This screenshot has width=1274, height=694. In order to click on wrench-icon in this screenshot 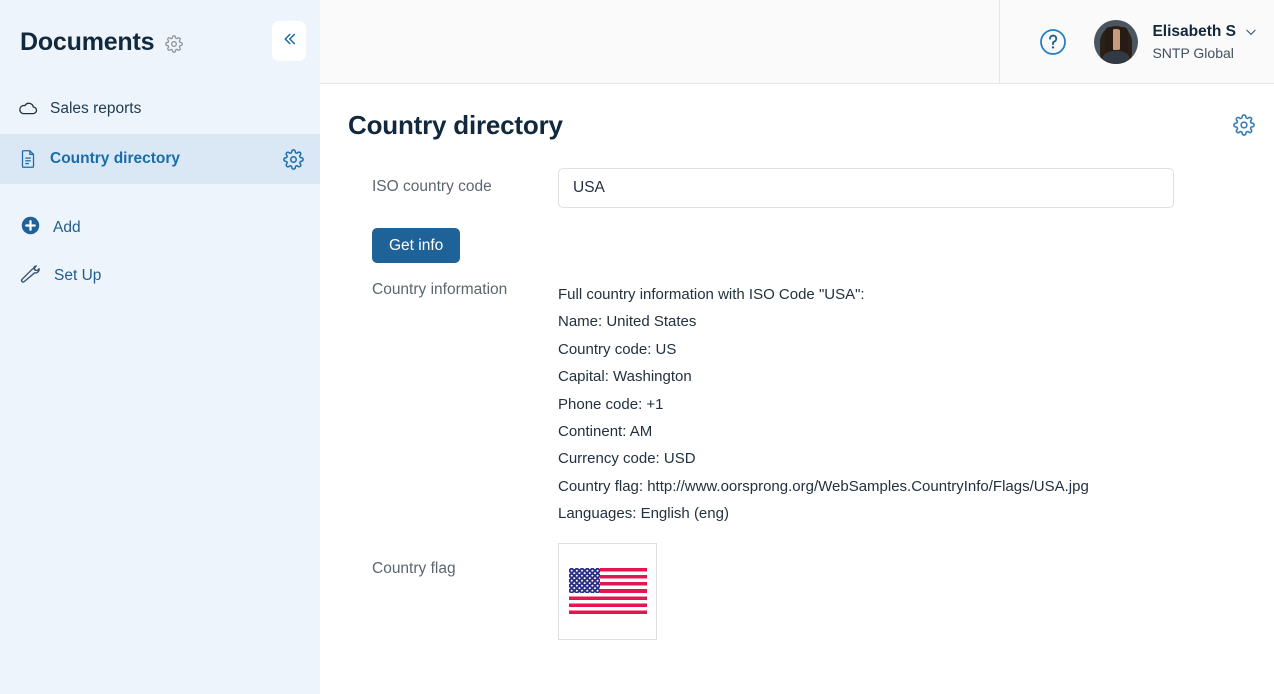, I will do `click(31, 276)`.